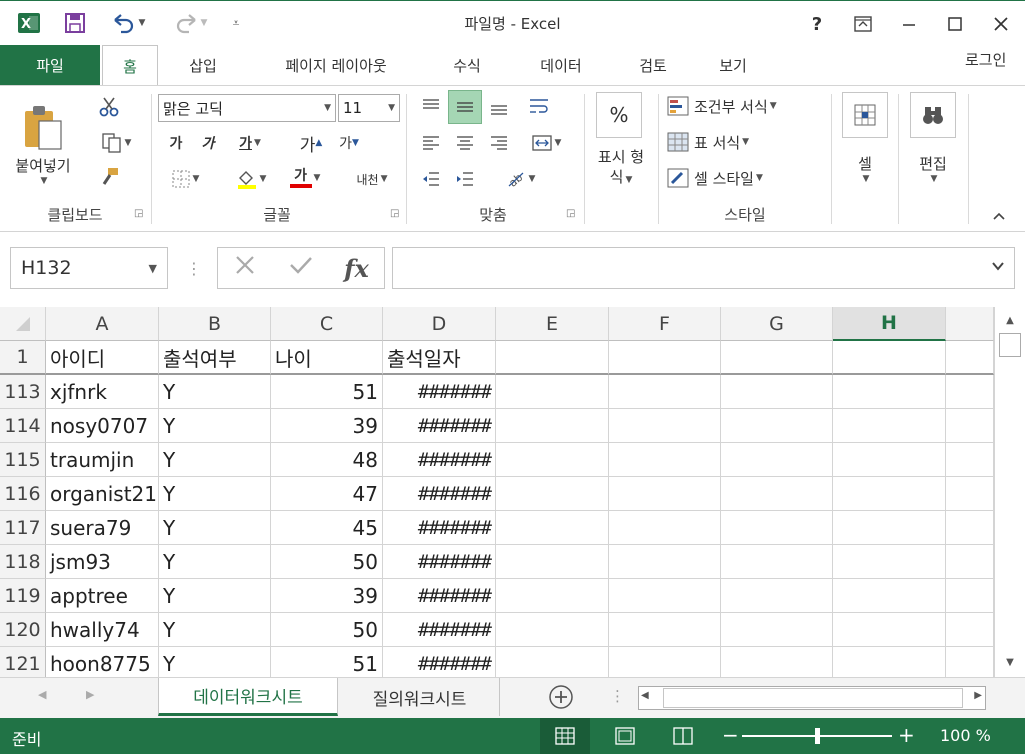 This screenshot has width=1025, height=754. Describe the element at coordinates (140, 214) in the screenshot. I see `clipboard-launcher-icon: ◲` at that location.